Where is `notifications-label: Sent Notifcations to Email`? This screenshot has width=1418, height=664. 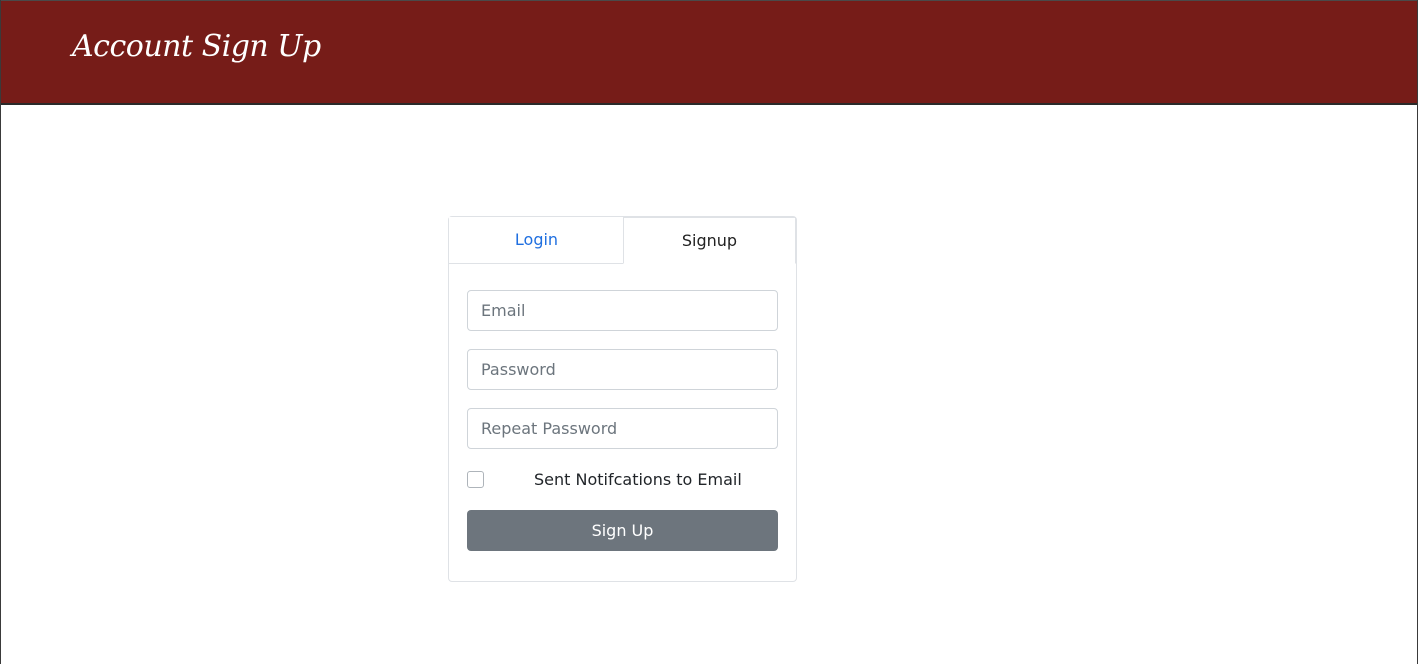 notifications-label: Sent Notifcations to Email is located at coordinates (638, 479).